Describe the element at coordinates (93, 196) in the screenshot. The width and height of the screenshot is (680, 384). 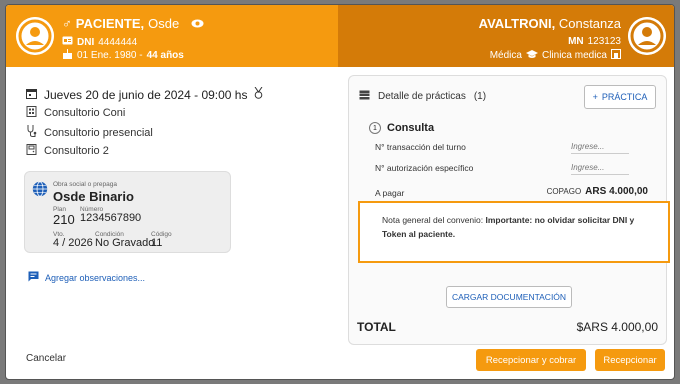
I see `insurer-name: Osde Binario` at that location.